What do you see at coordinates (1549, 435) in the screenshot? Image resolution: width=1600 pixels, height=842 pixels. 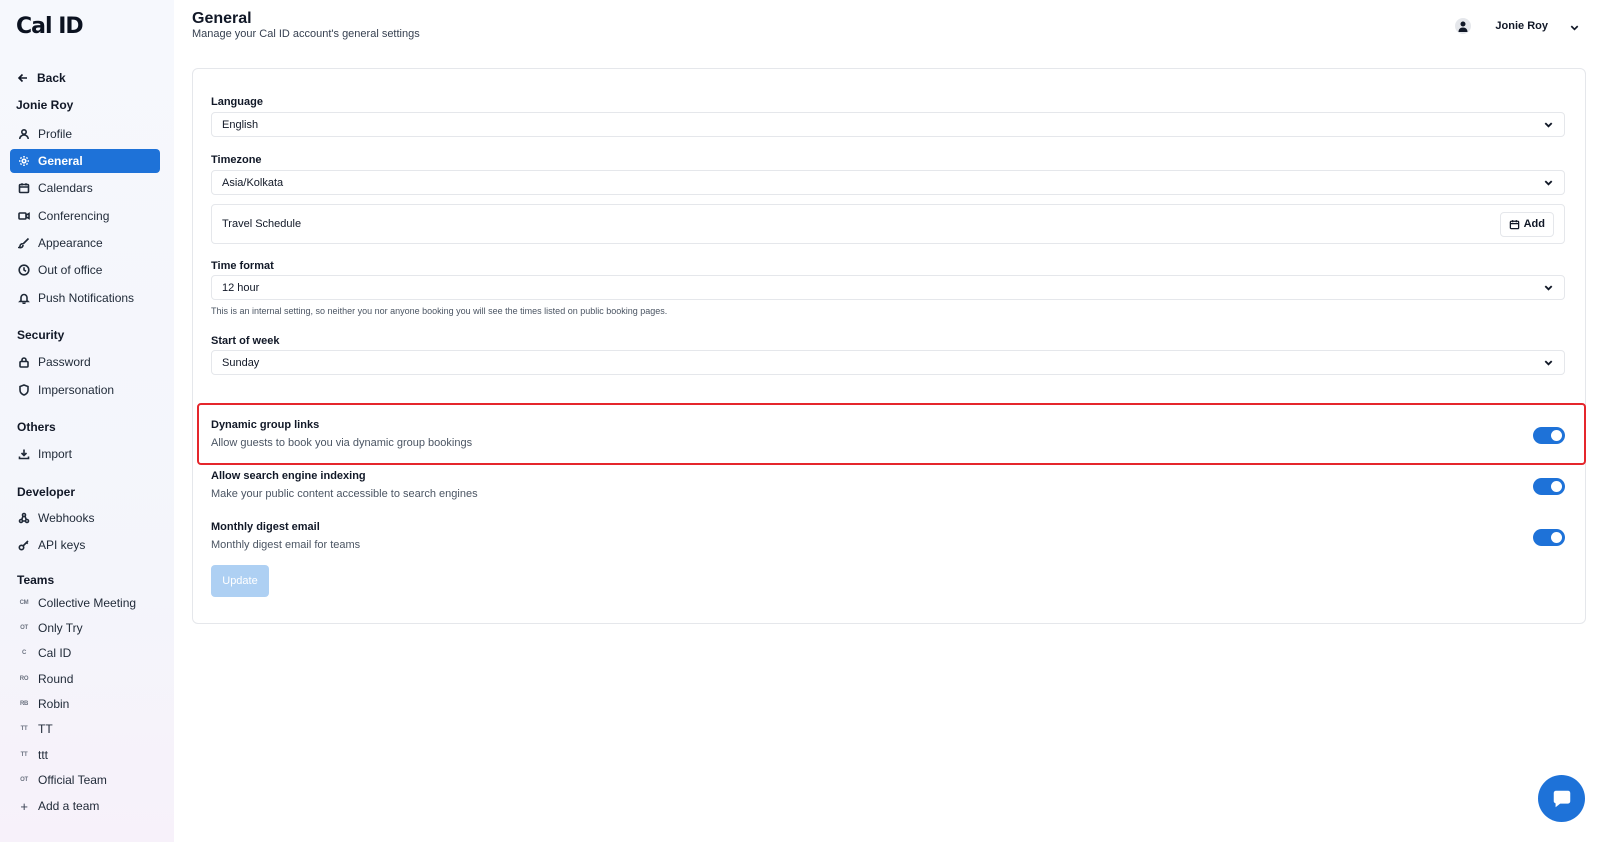 I see `dynamic-group-links-toggle` at bounding box center [1549, 435].